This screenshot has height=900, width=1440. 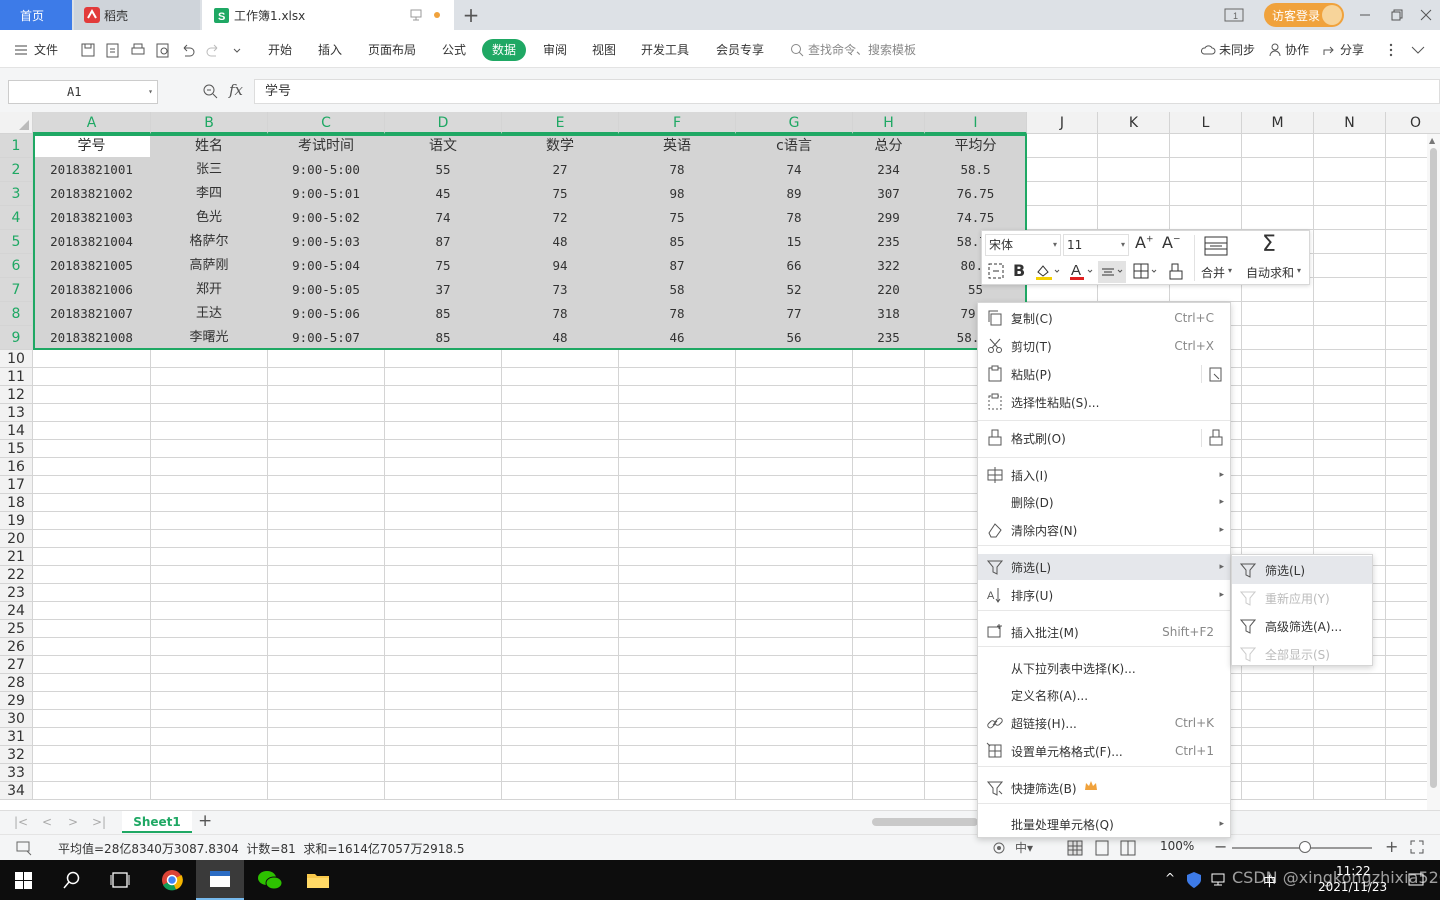 What do you see at coordinates (853, 50) in the screenshot?
I see `command-search: 查找命令、搜索模板` at bounding box center [853, 50].